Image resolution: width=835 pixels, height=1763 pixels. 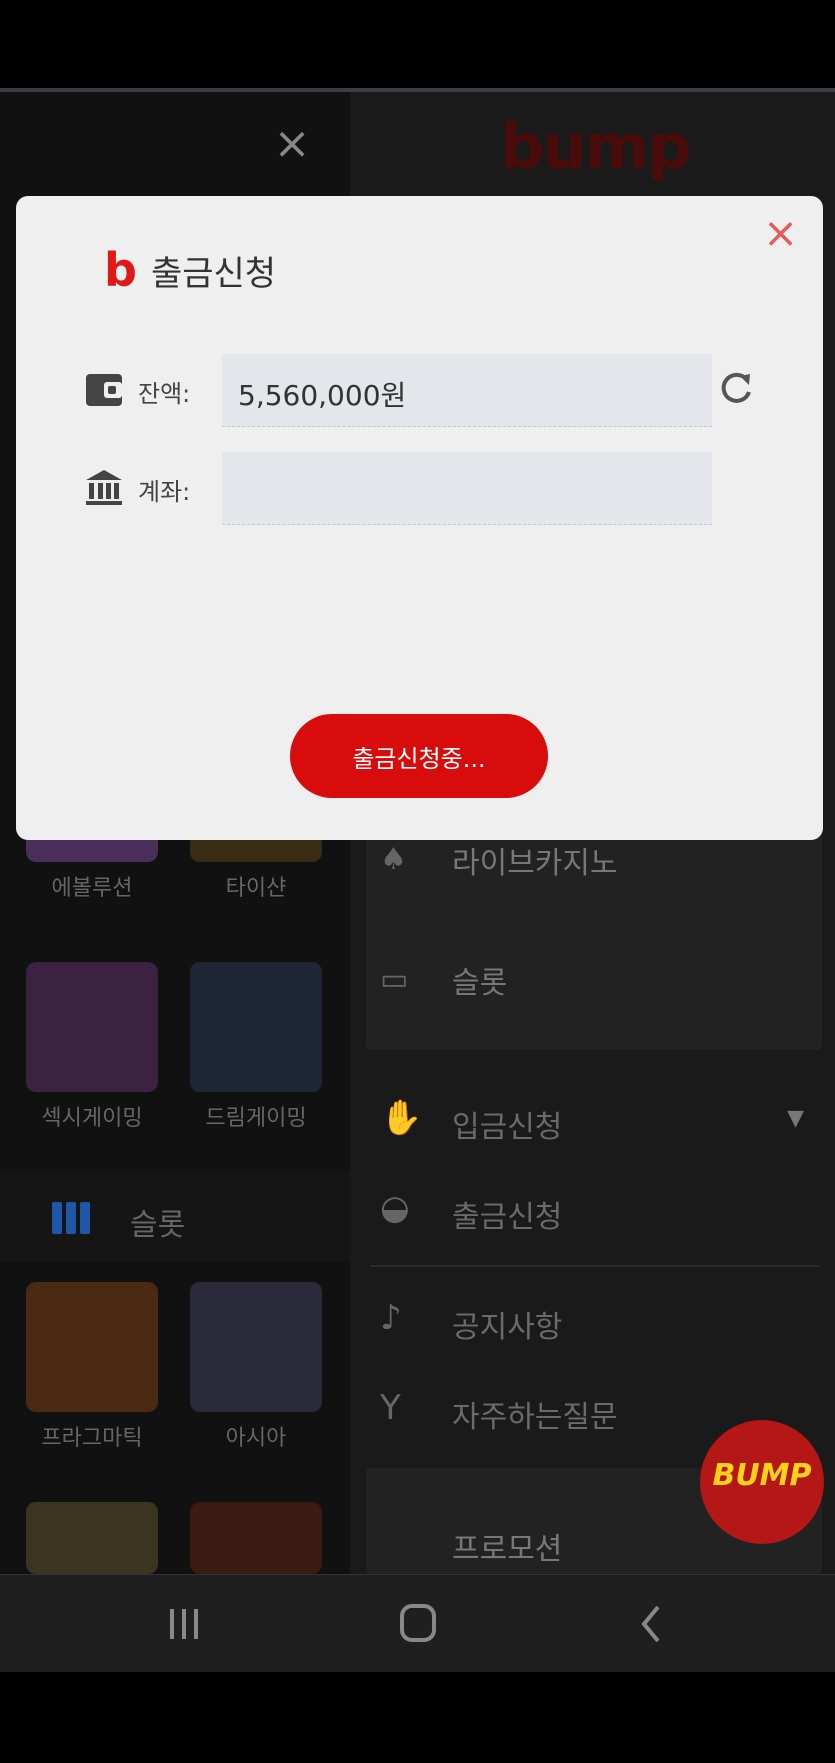 I want to click on modal-title-text: 출금신청, so click(x=213, y=273).